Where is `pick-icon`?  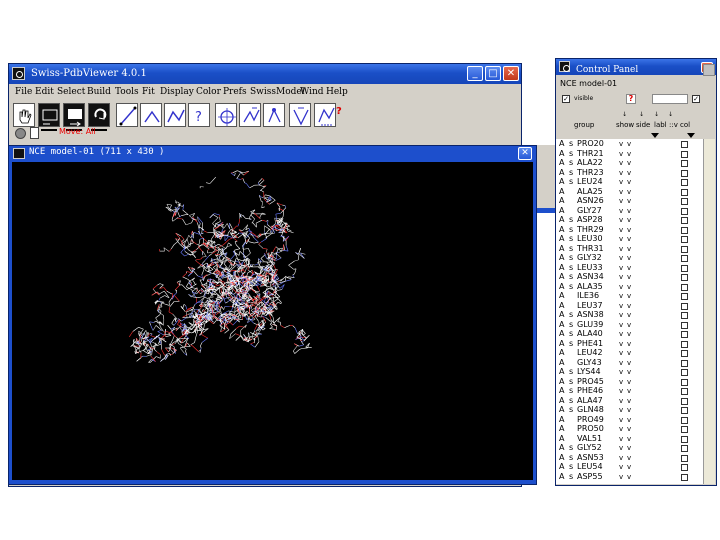 pick-icon is located at coordinates (325, 115).